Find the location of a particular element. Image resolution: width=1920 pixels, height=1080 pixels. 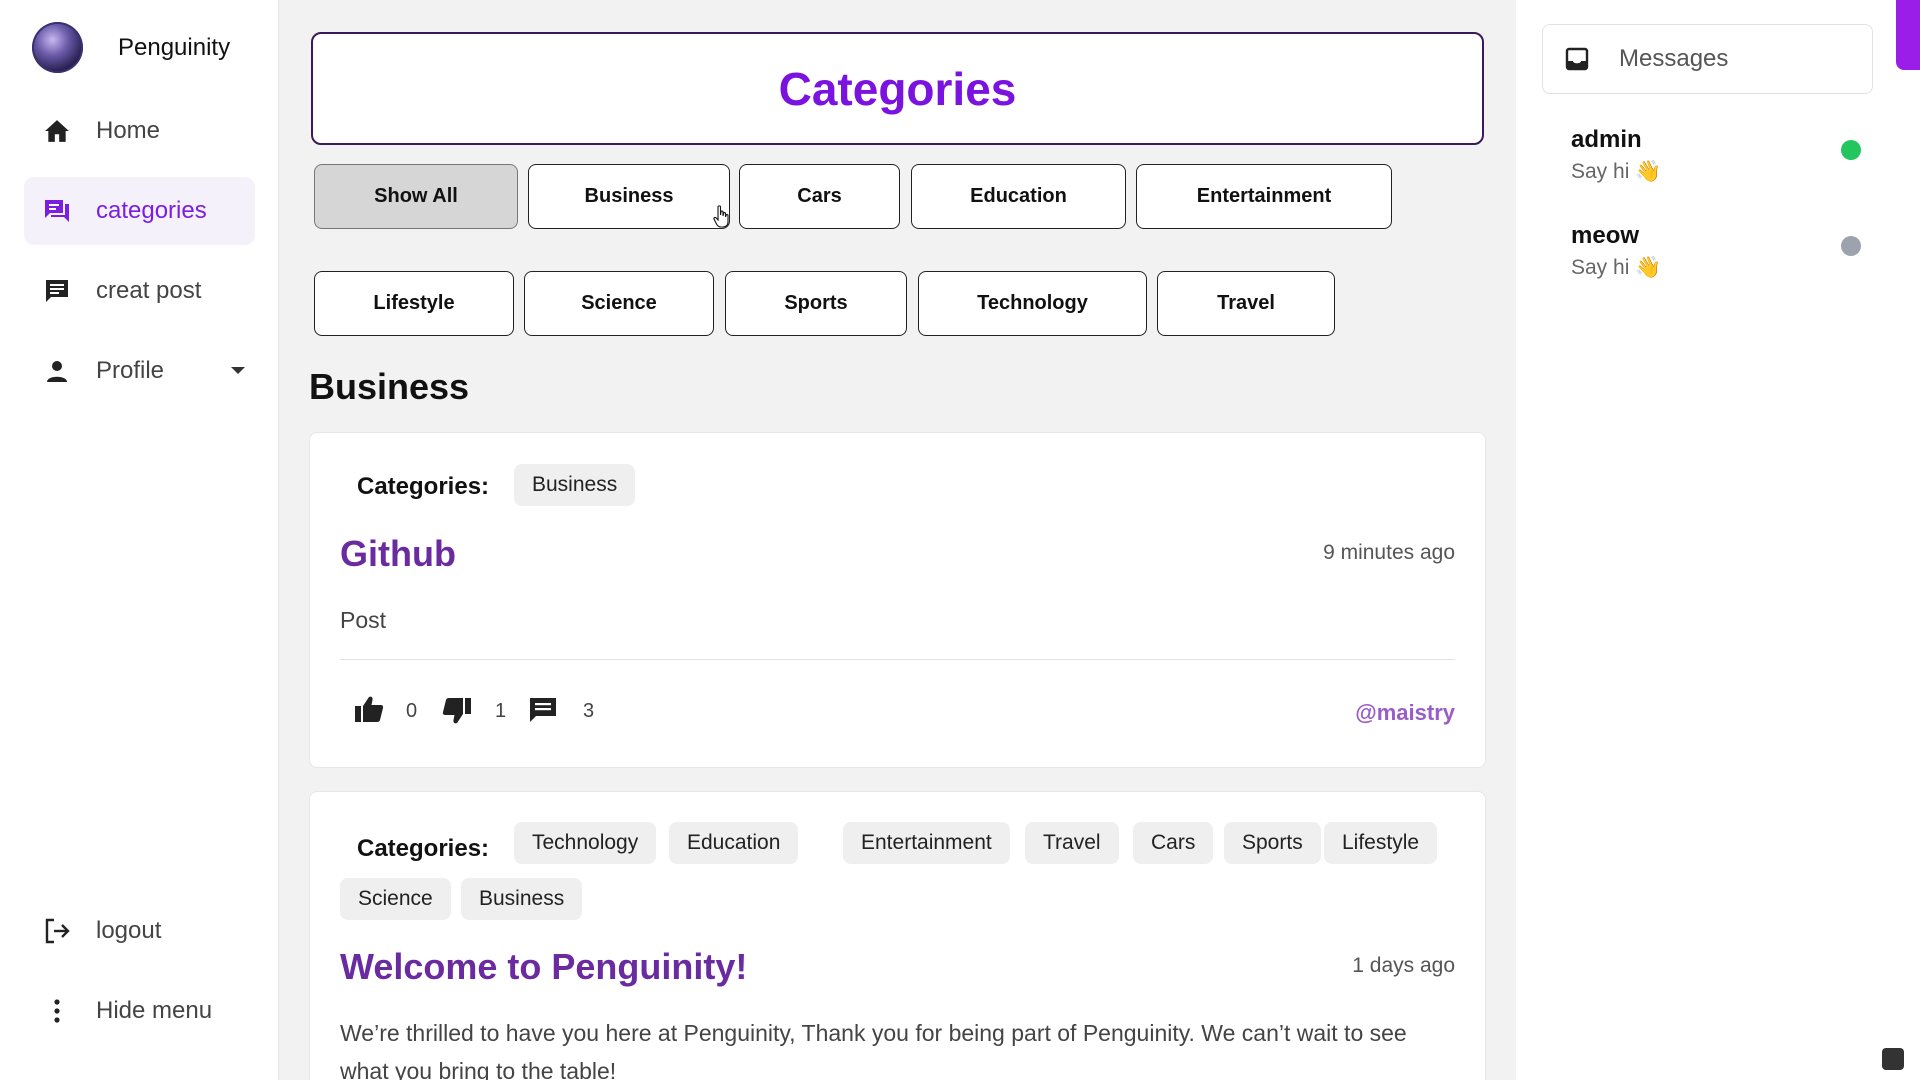

dislike-button is located at coordinates (457, 711).